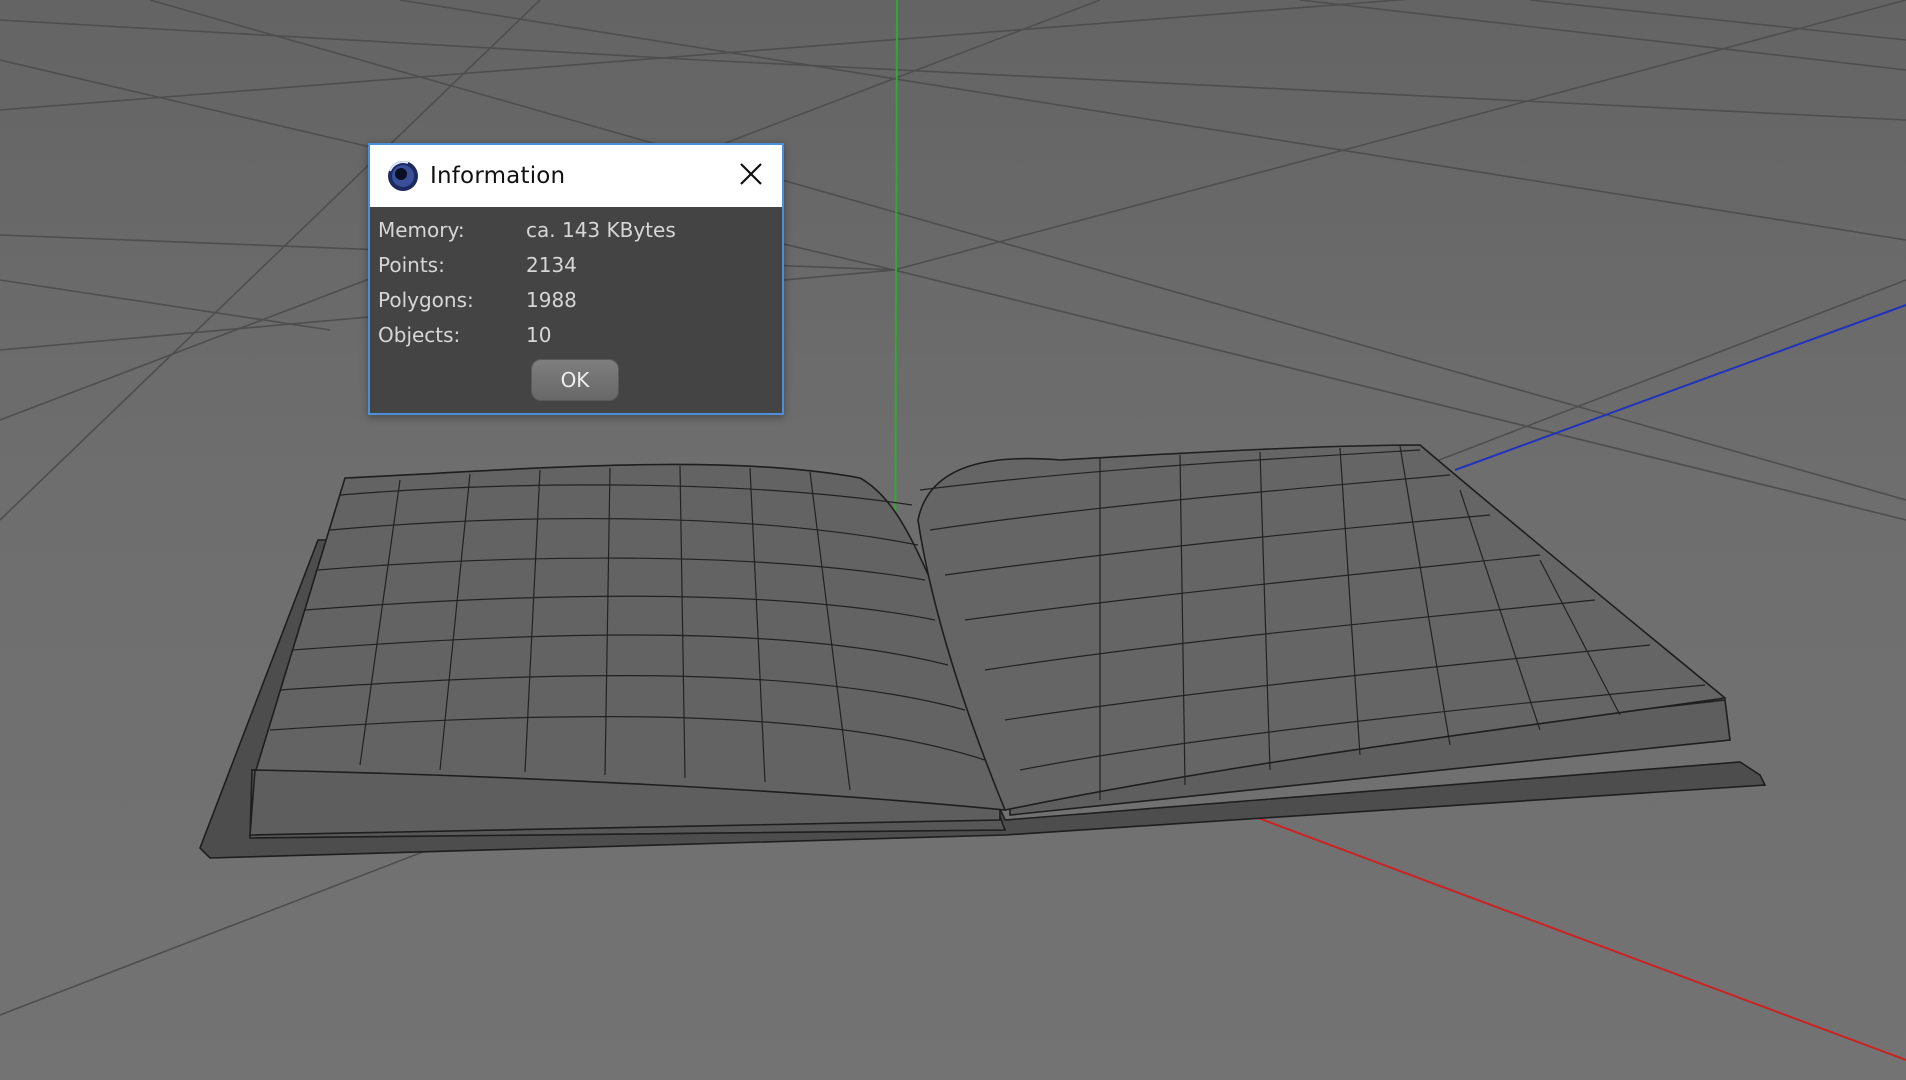  I want to click on info-row-polygons: Polygons: 1988, so click(573, 300).